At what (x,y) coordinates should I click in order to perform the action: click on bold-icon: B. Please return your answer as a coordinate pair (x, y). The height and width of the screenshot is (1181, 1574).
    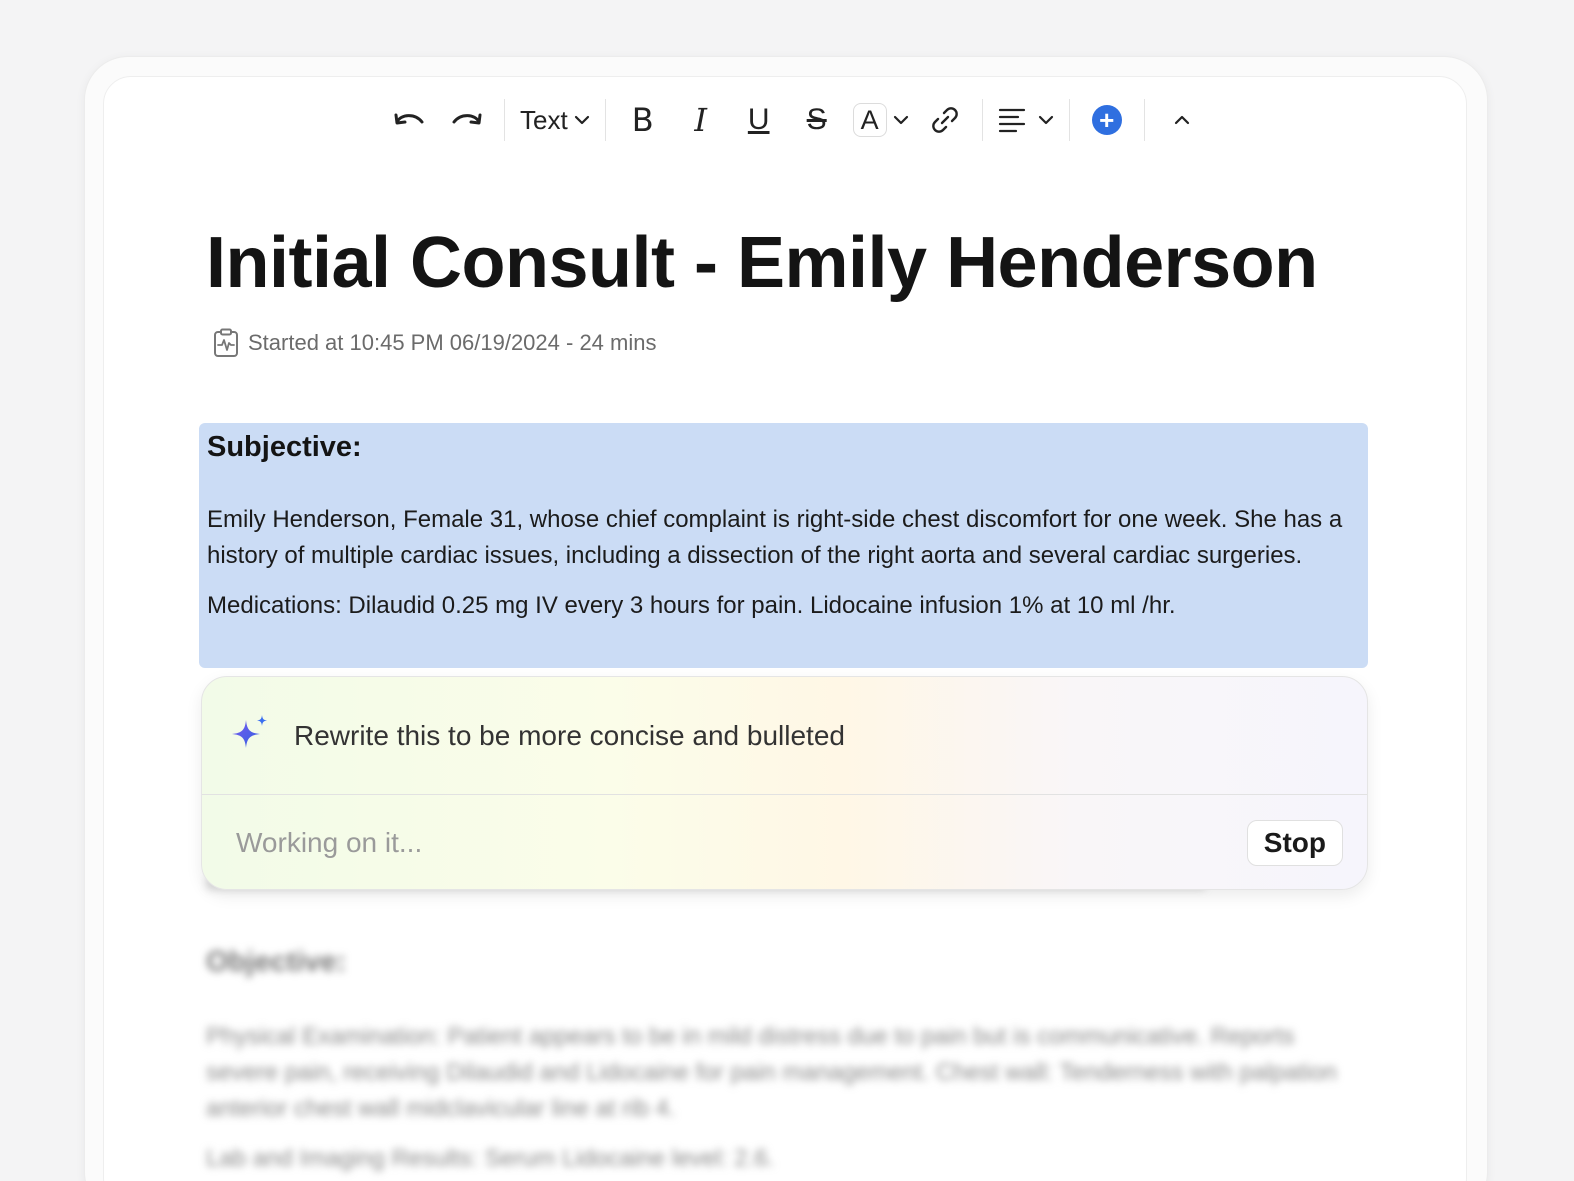
    Looking at the image, I should click on (642, 120).